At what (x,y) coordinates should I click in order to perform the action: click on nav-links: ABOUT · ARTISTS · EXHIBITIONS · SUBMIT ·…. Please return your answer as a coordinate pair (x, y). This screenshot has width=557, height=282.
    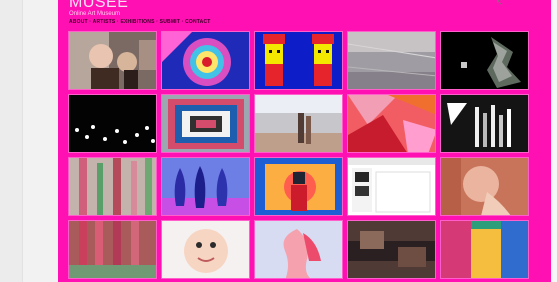
    Looking at the image, I should click on (140, 22).